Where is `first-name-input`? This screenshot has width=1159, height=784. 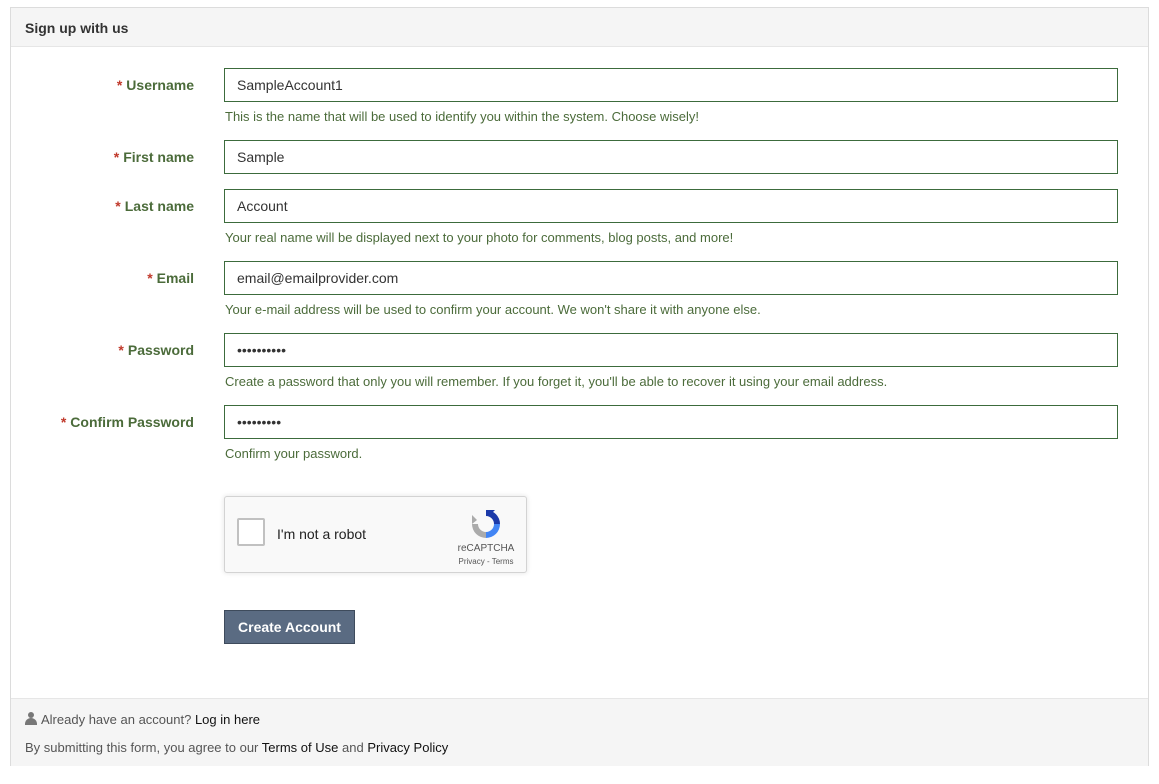 first-name-input is located at coordinates (671, 157).